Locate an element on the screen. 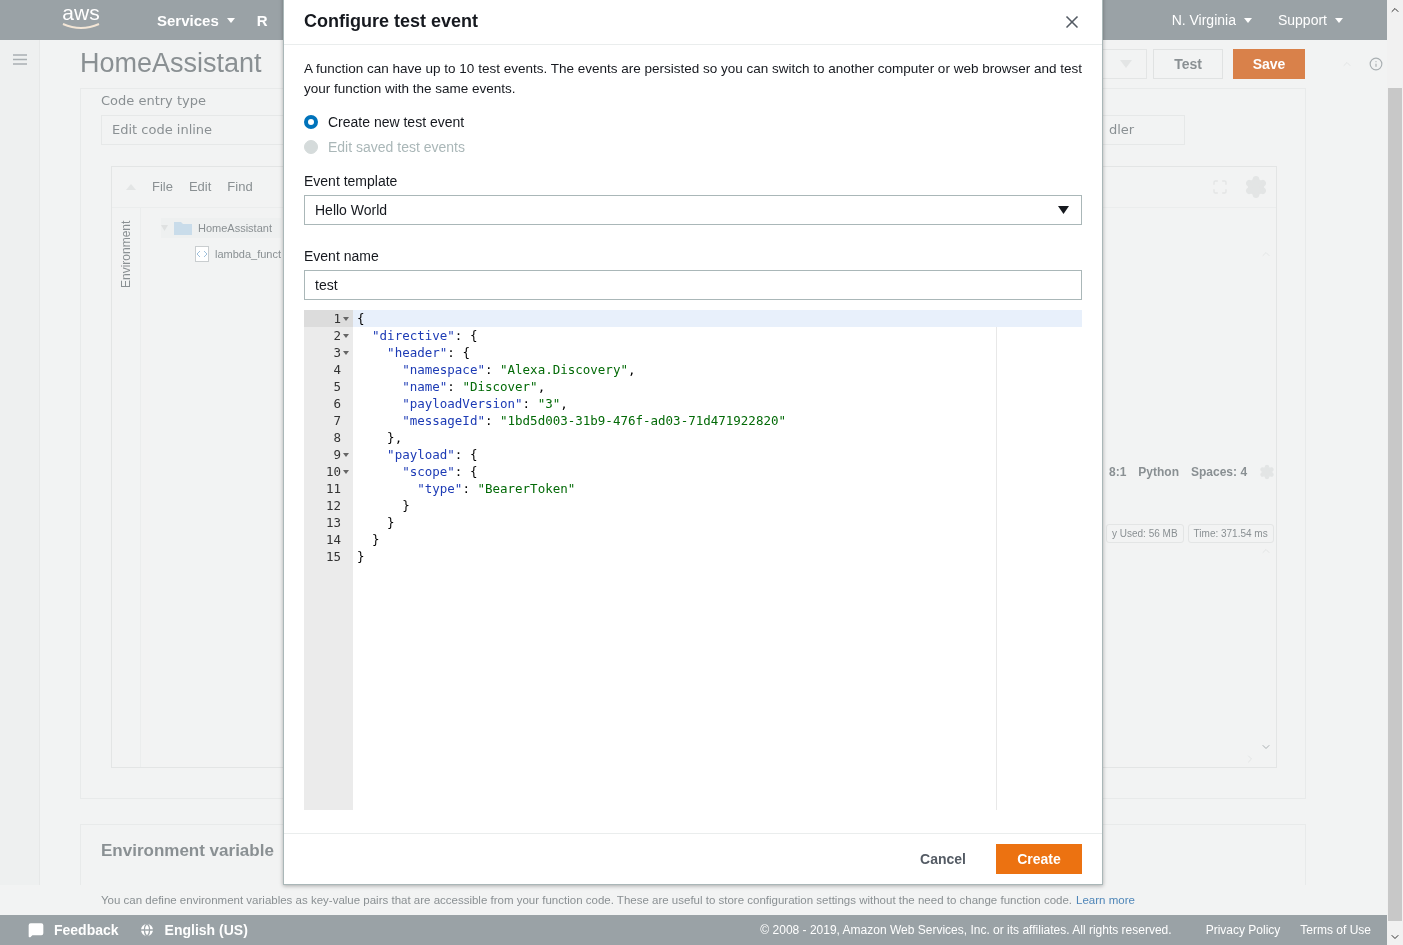 This screenshot has width=1403, height=945. radio-option: Create new test event is located at coordinates (693, 121).